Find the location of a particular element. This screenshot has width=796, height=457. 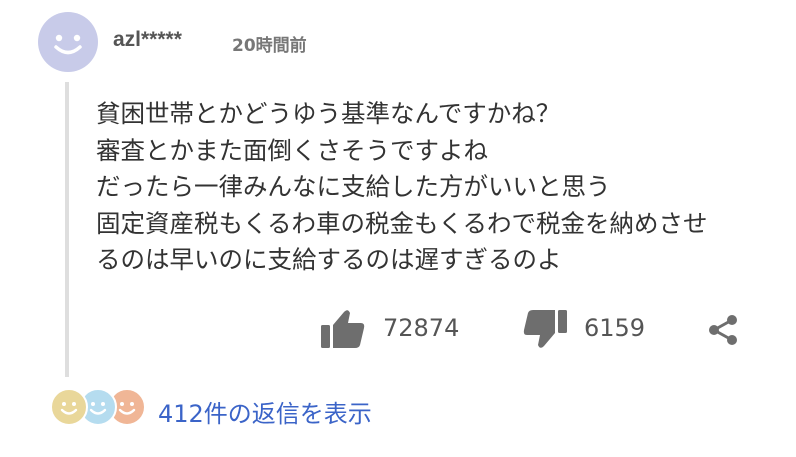

comment-line: だったら一律みんなに支給した方がいいと思う is located at coordinates (353, 186).